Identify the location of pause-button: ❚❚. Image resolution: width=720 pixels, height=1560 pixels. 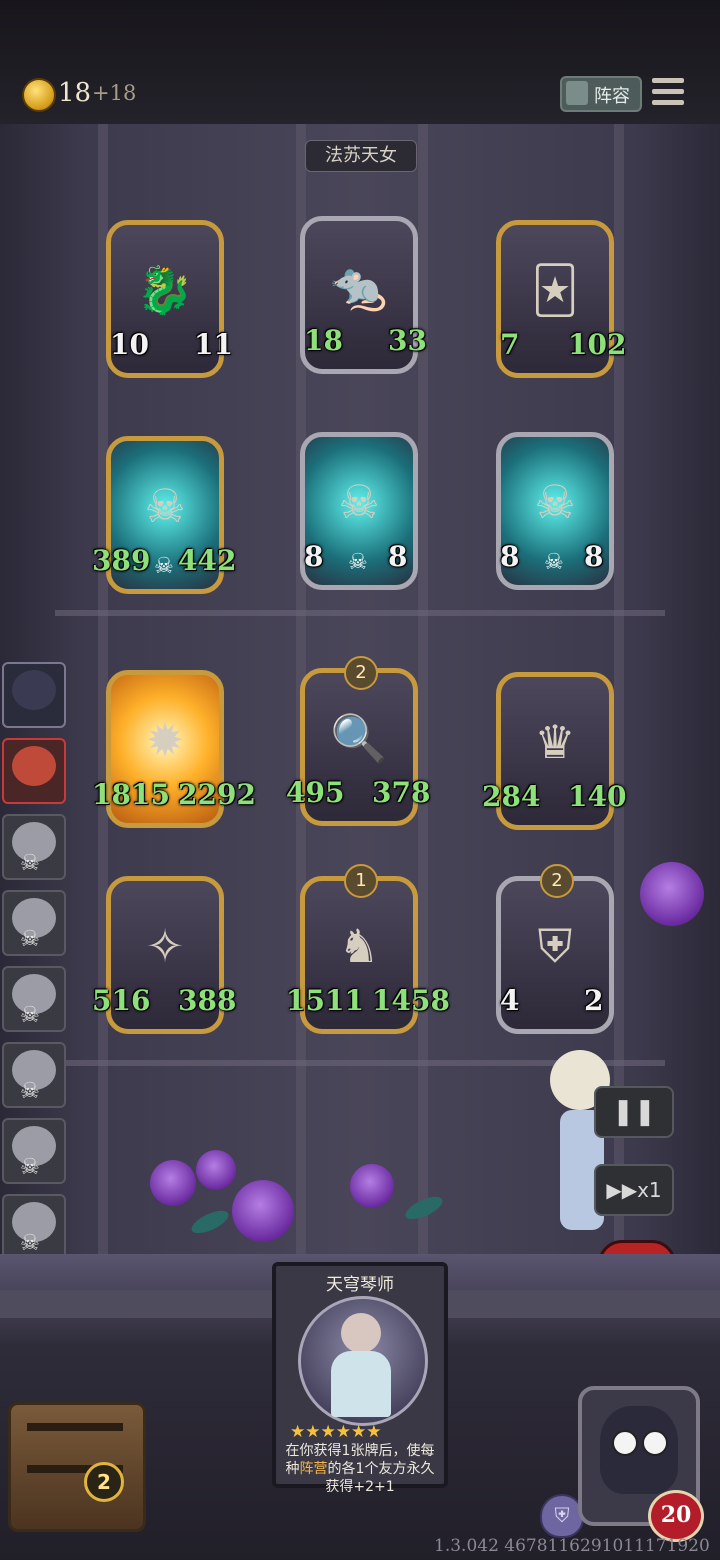
(634, 1112).